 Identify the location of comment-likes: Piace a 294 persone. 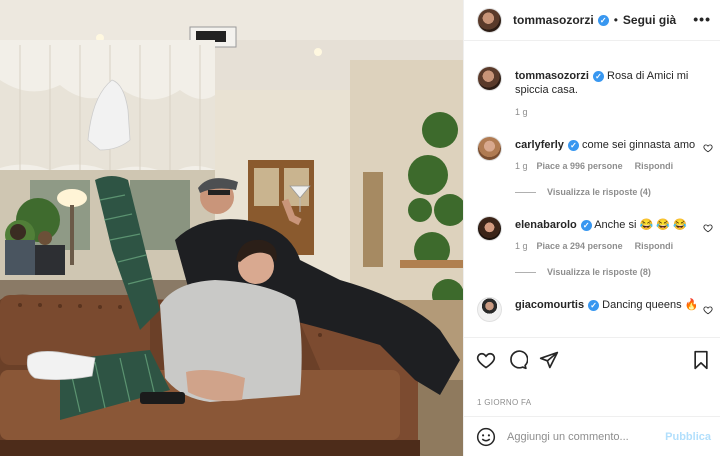
(580, 246).